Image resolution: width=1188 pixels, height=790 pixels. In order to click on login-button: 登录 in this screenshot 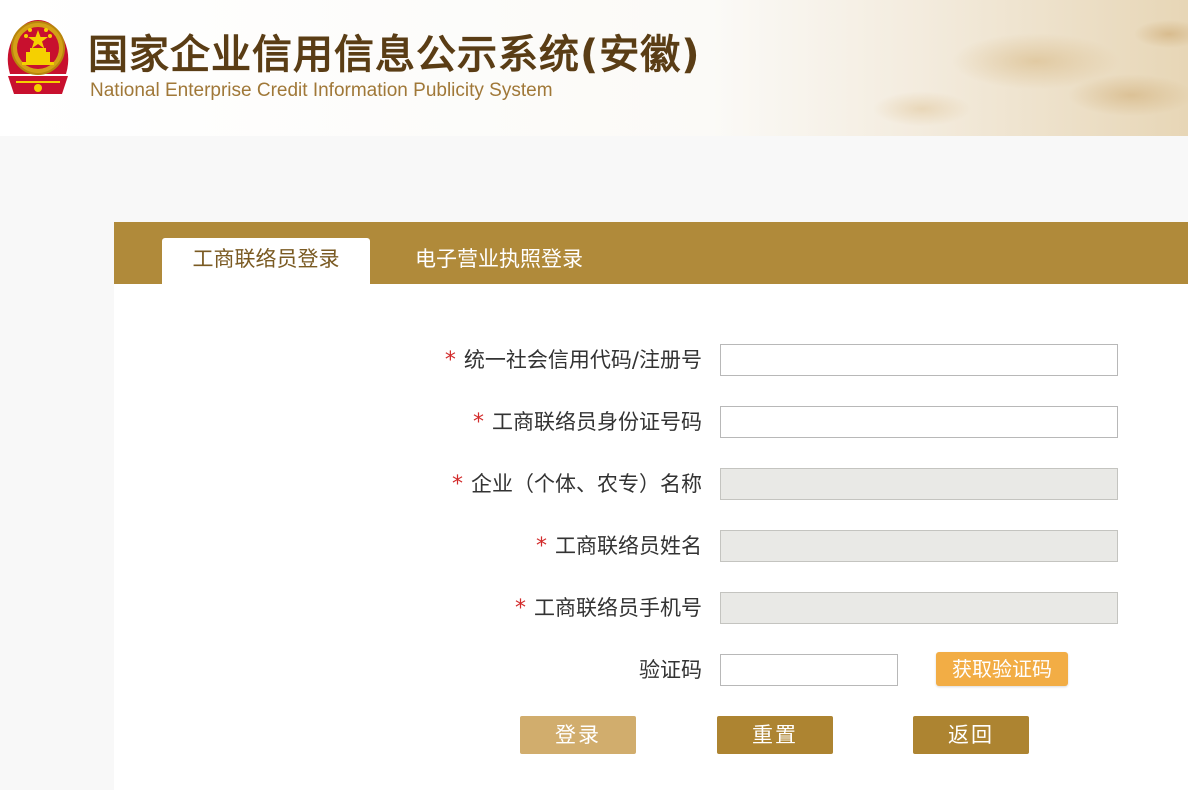, I will do `click(578, 735)`.